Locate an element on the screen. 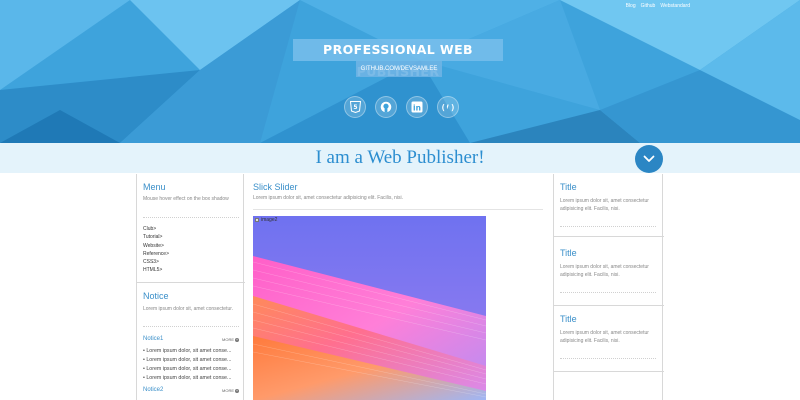 The height and width of the screenshot is (400, 800). slider-title: Slick Slider is located at coordinates (275, 187).